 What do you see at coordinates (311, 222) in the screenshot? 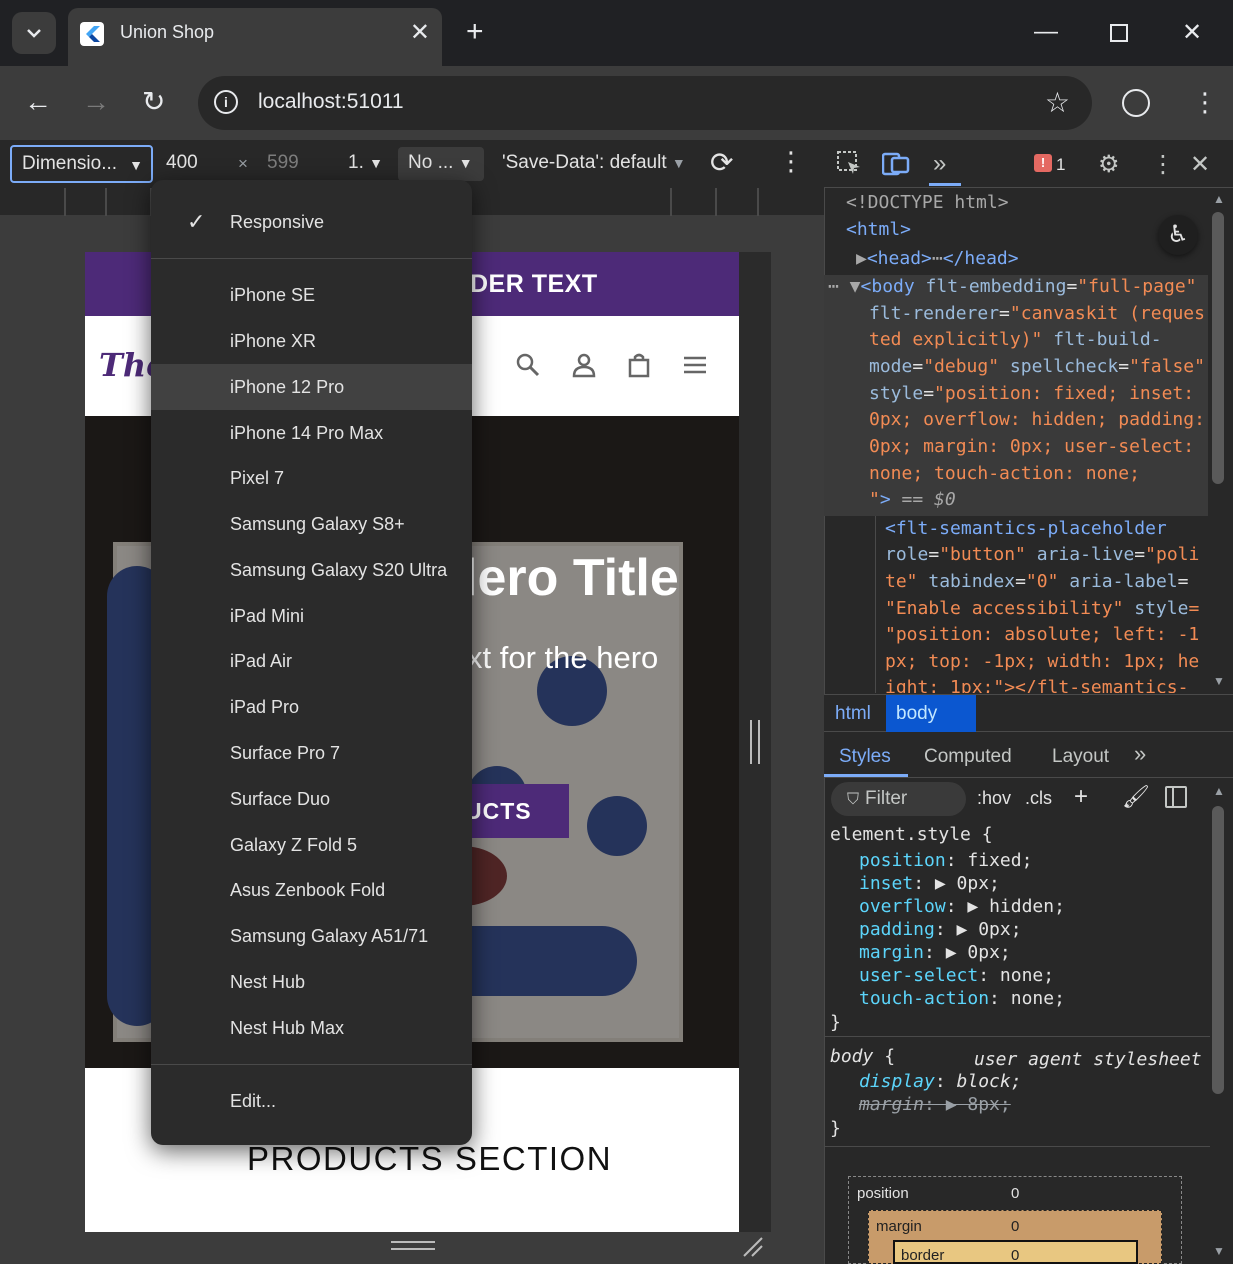
I see `menu-item-responsive: ✓ Responsive` at bounding box center [311, 222].